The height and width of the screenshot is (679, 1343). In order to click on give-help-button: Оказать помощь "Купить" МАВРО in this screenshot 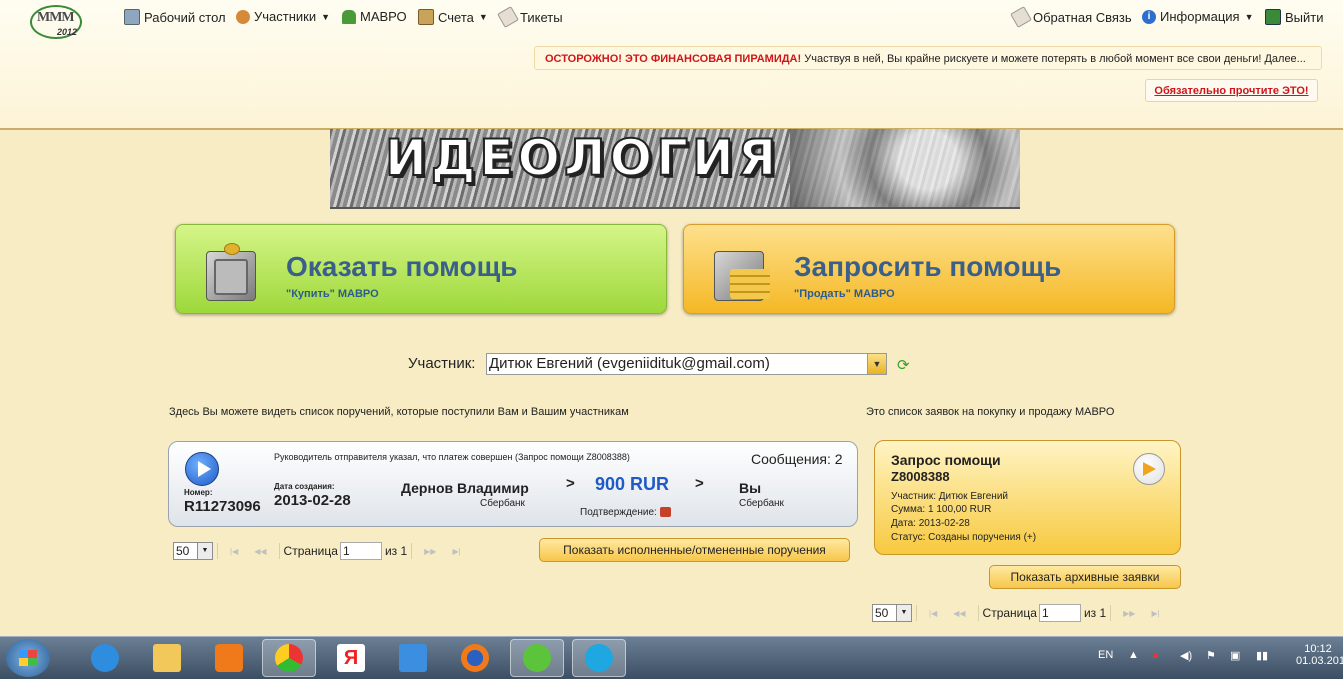, I will do `click(421, 269)`.